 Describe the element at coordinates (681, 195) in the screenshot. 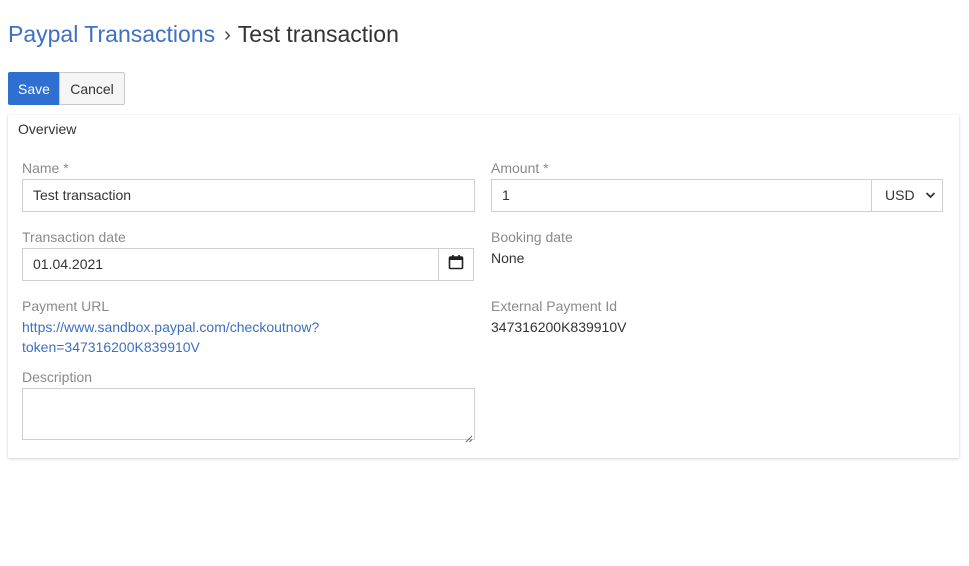

I see `amount-input: 1` at that location.